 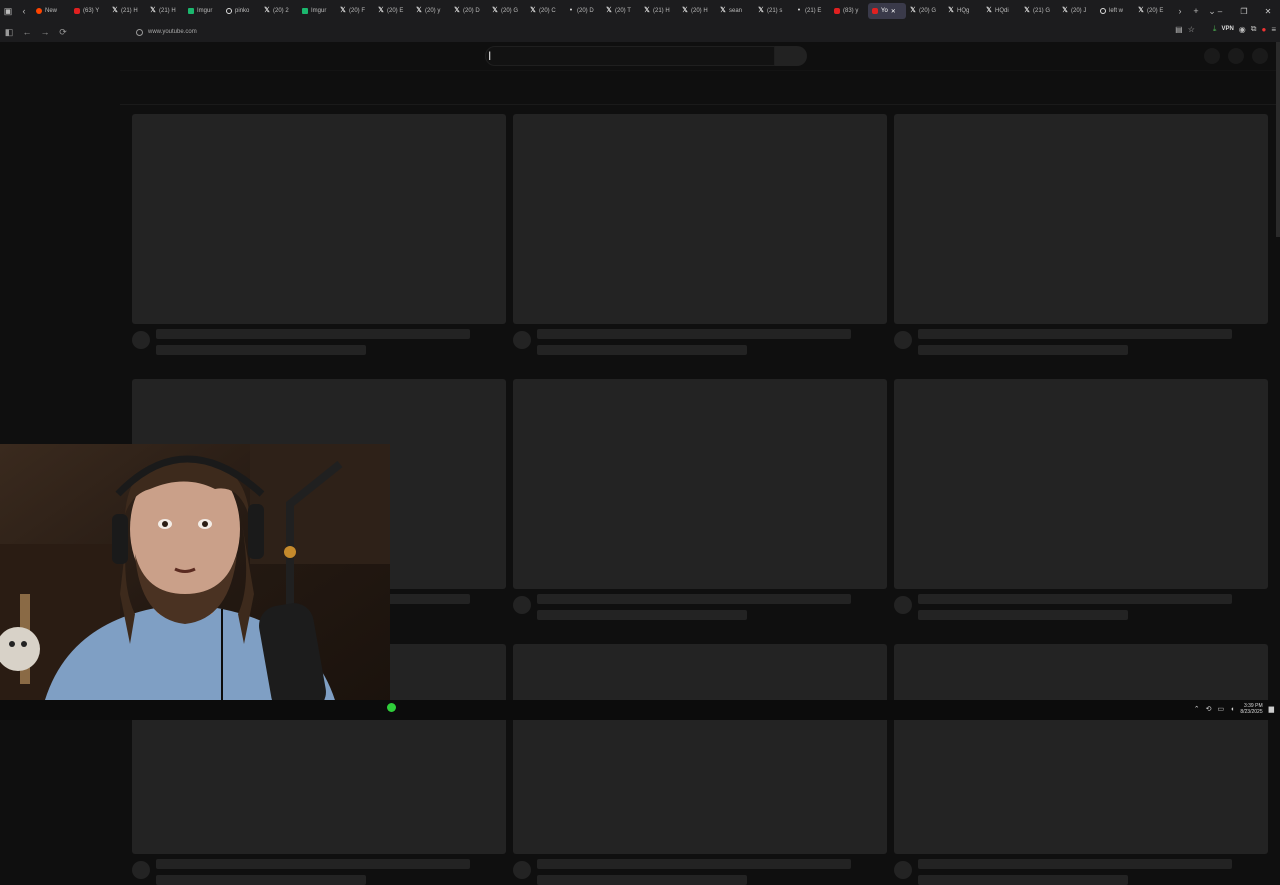 I want to click on window-controls: – ❐ ✕, so click(x=1244, y=11).